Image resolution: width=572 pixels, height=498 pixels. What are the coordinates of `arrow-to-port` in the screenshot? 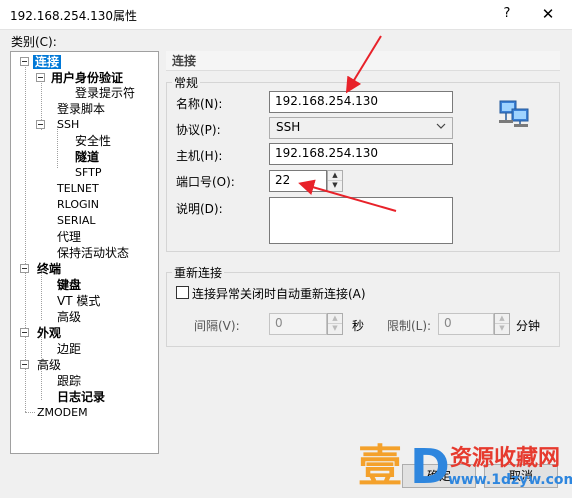 It's located at (347, 195).